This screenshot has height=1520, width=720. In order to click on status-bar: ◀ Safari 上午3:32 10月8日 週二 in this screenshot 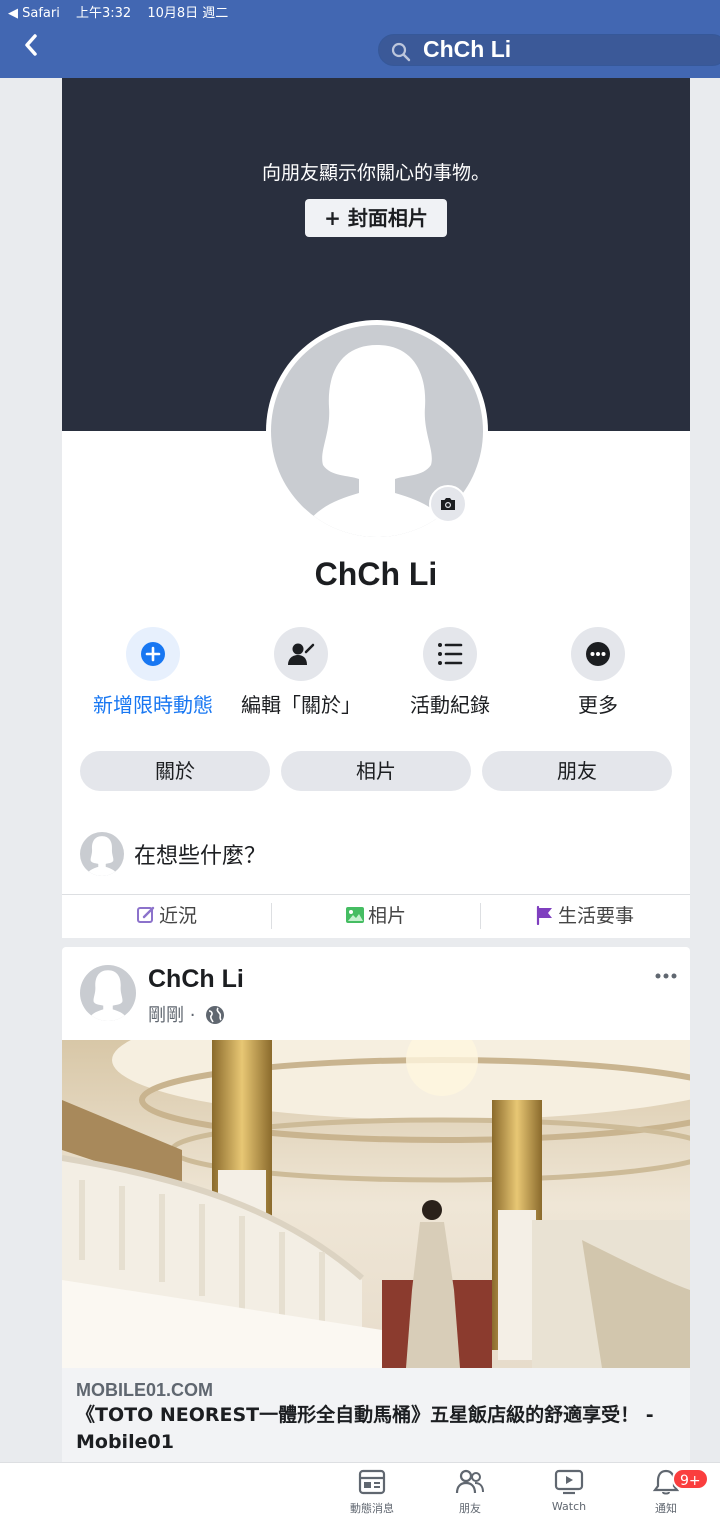, I will do `click(124, 11)`.